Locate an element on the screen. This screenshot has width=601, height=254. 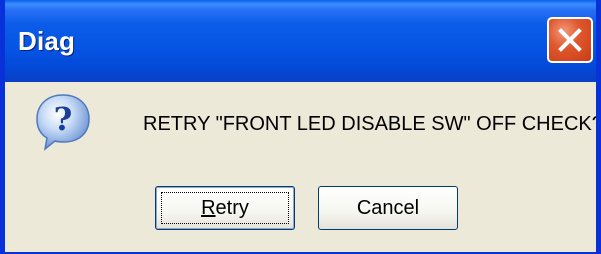
retry-label-rest: etry is located at coordinates (232, 207).